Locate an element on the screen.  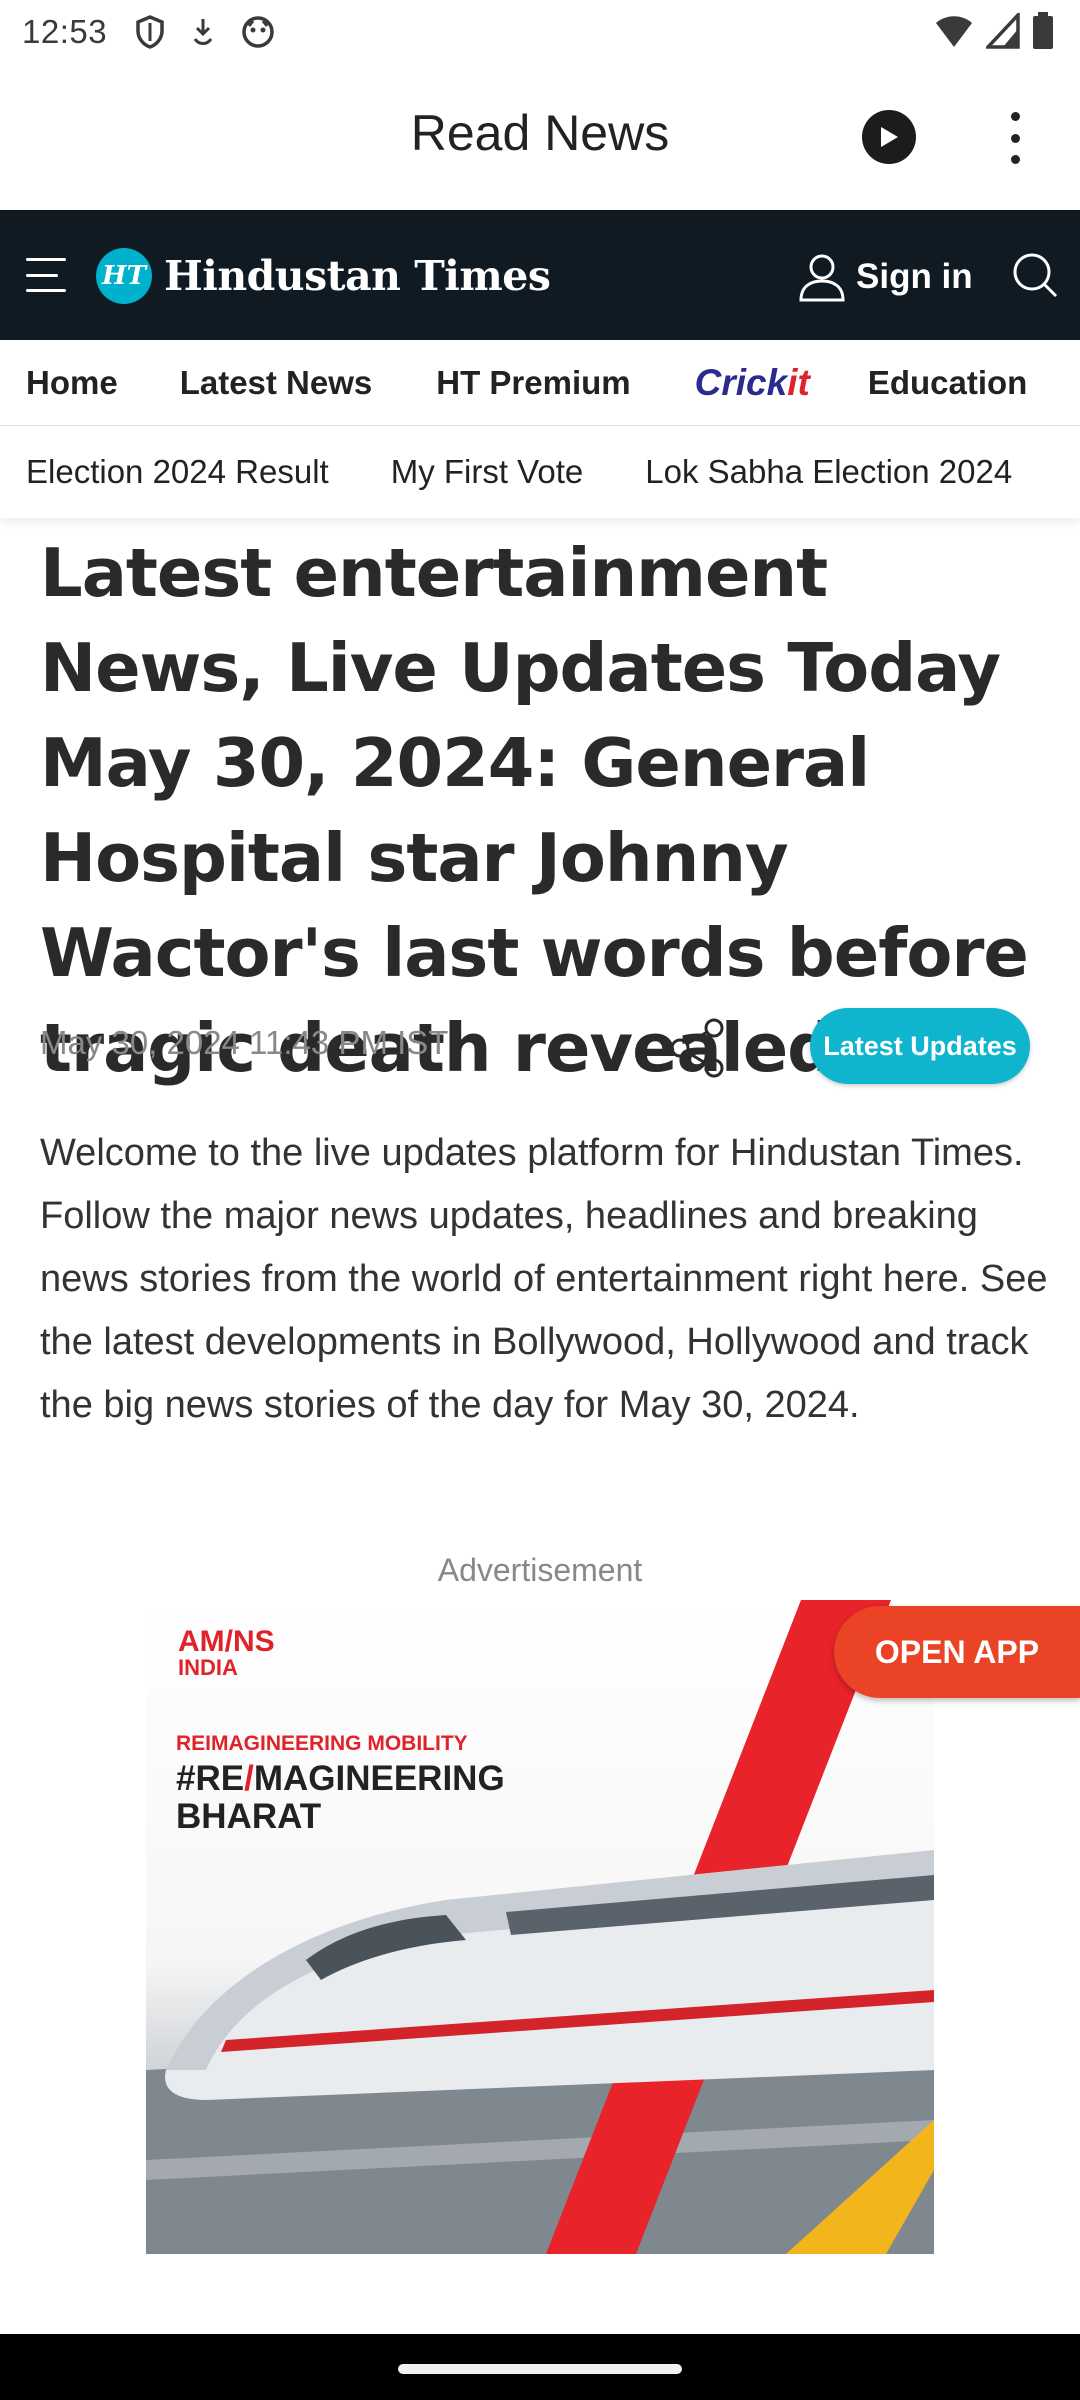
ad-headline-part1: #RE is located at coordinates (210, 1778).